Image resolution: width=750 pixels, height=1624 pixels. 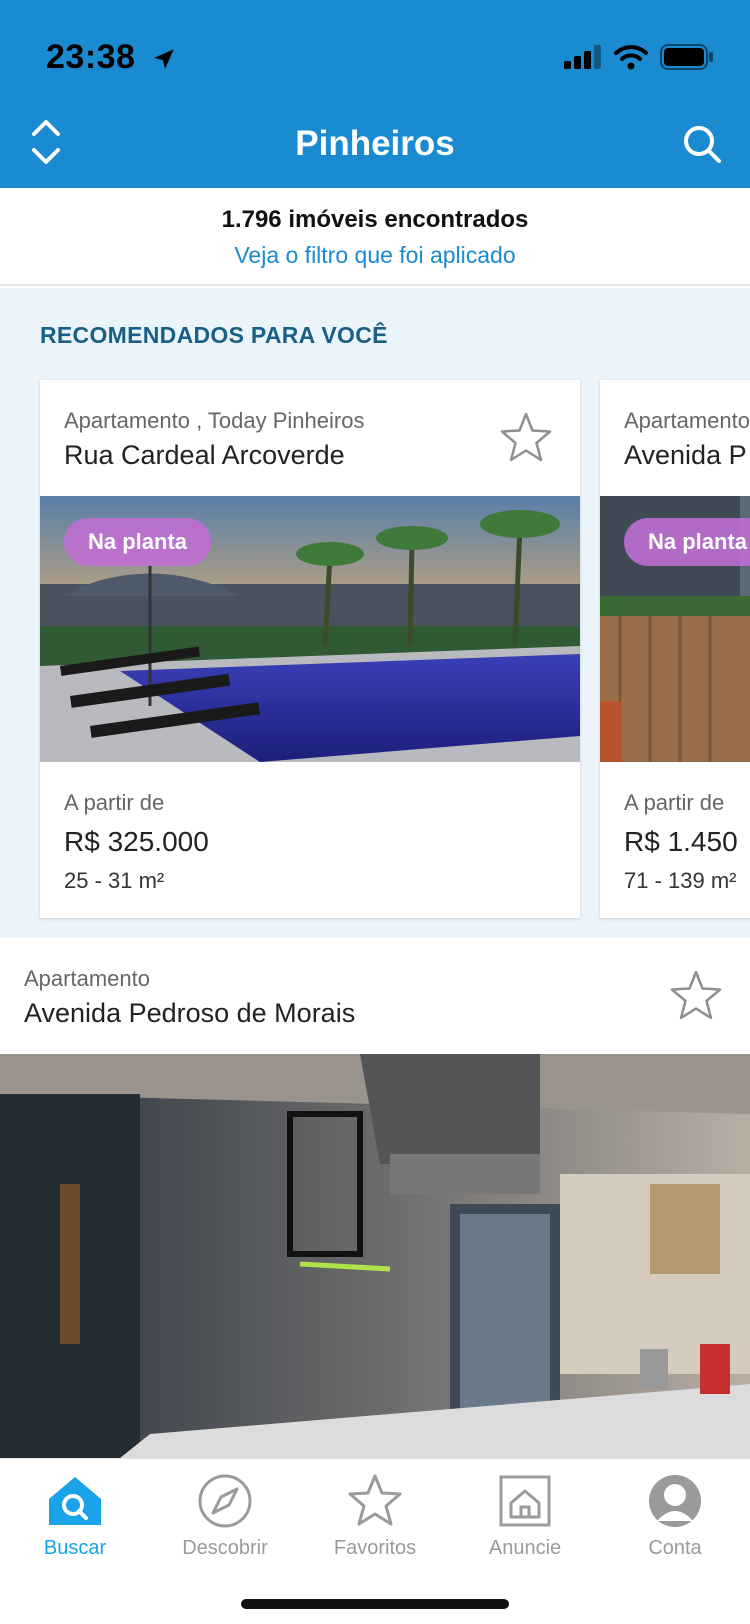 What do you see at coordinates (75, 1548) in the screenshot?
I see `tab-label: Buscar` at bounding box center [75, 1548].